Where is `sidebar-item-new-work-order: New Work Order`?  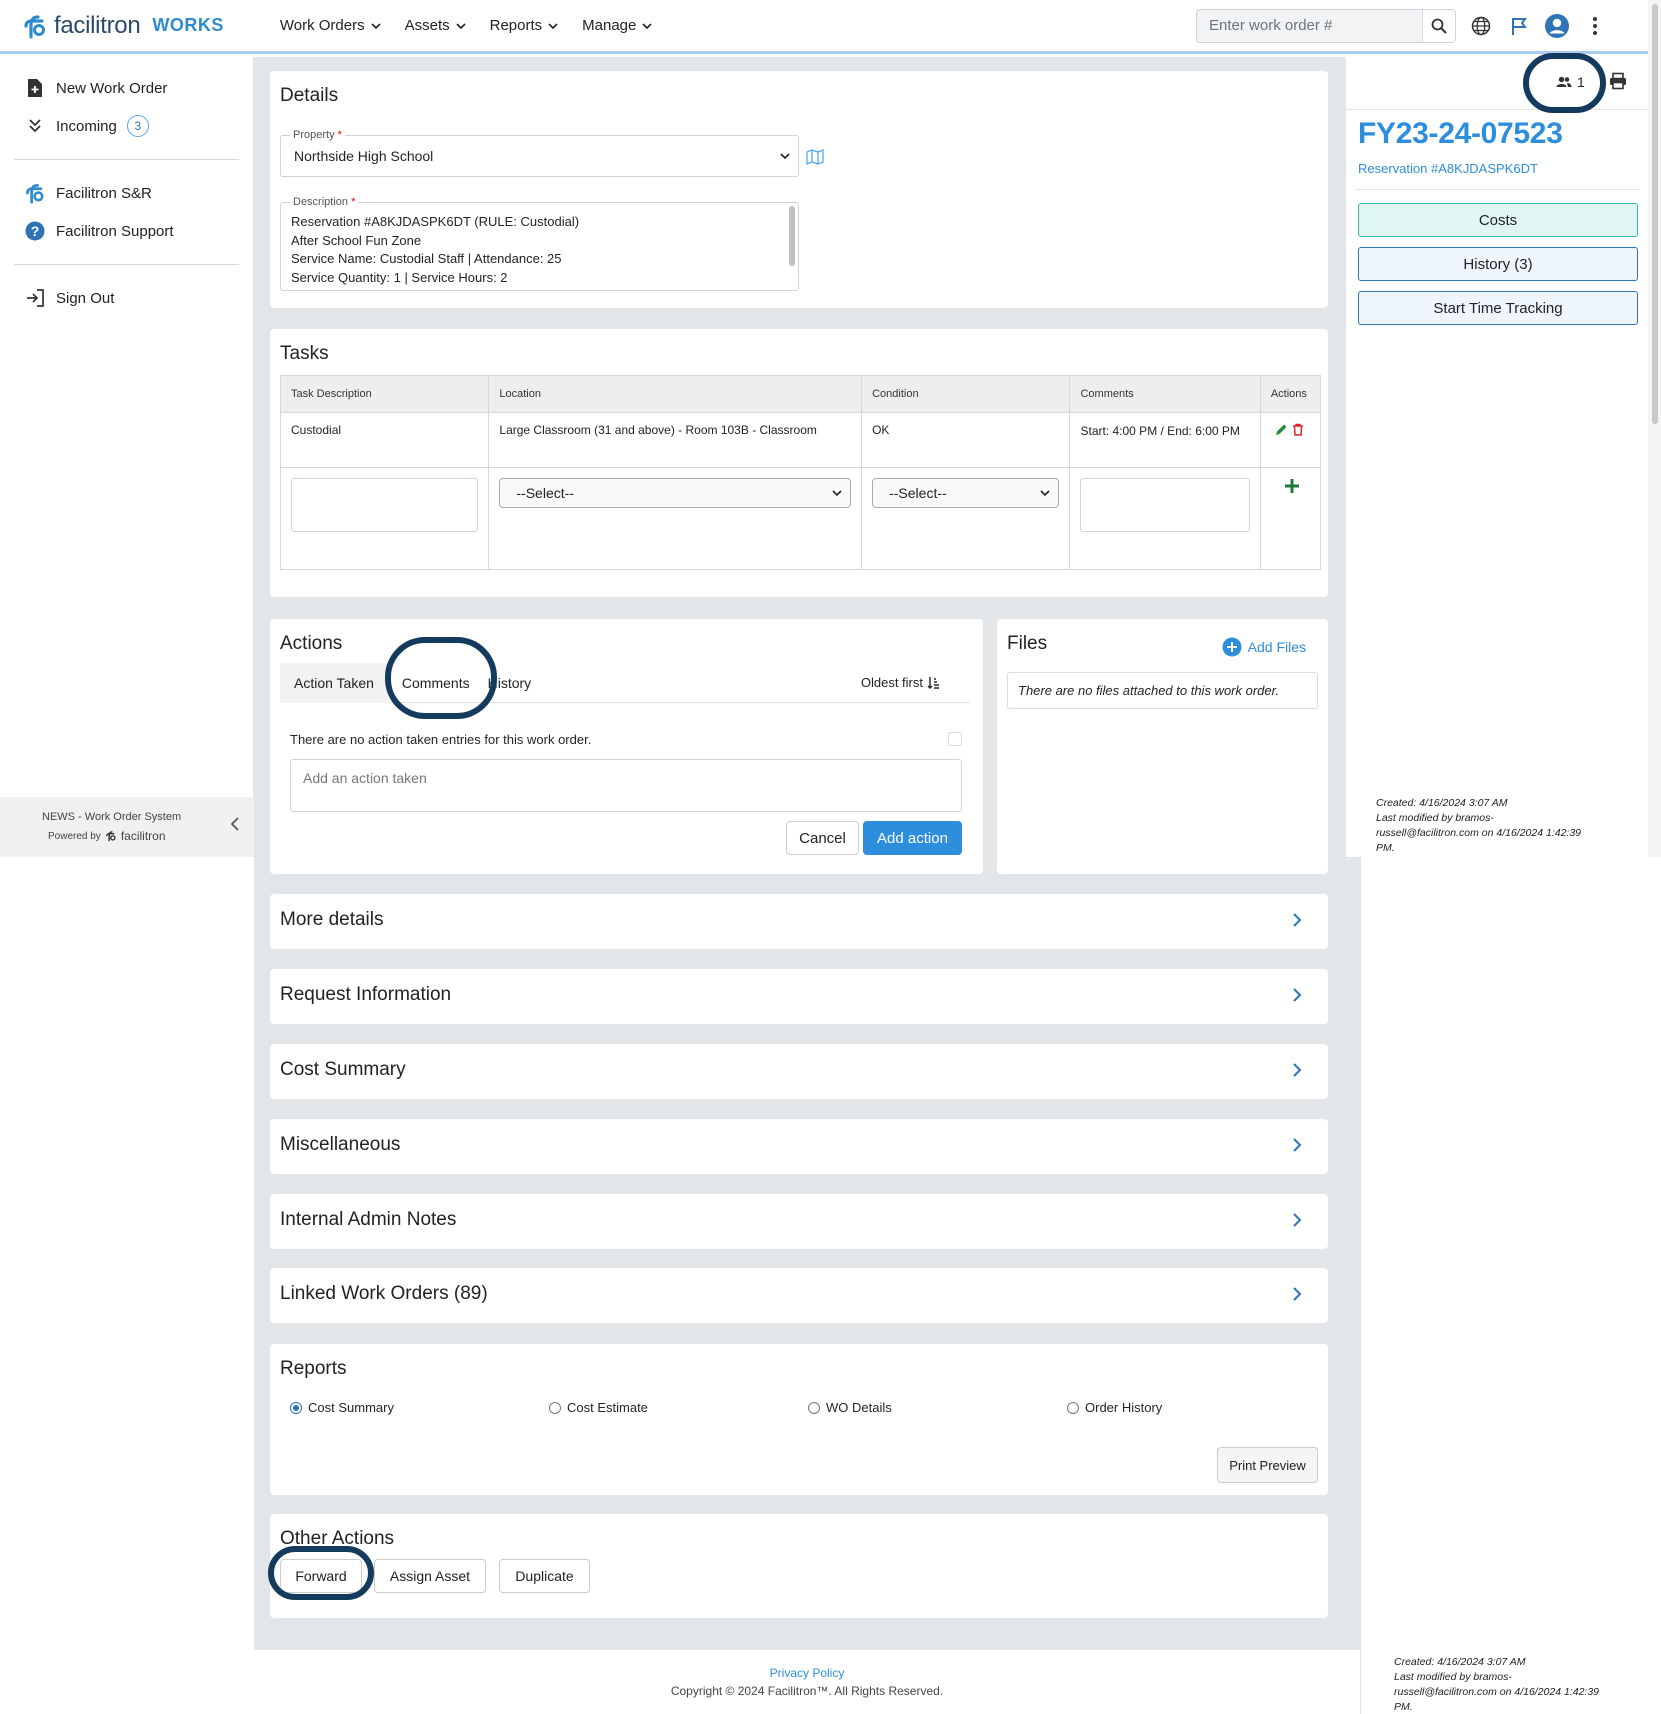 sidebar-item-new-work-order: New Work Order is located at coordinates (126, 88).